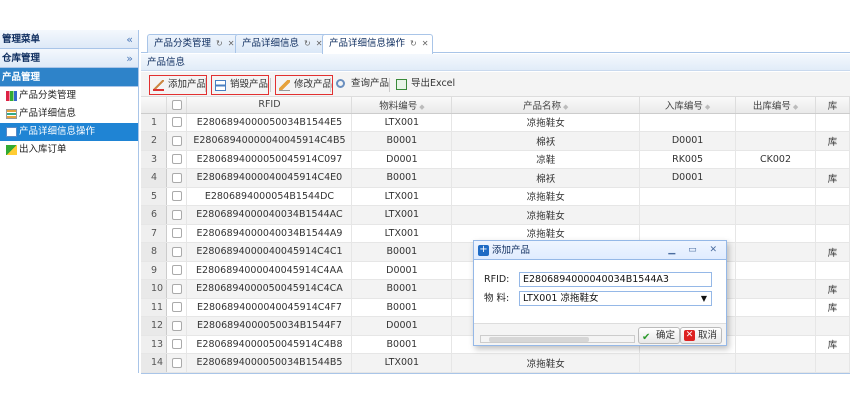  What do you see at coordinates (154, 270) in the screenshot?
I see `row-number: 9` at bounding box center [154, 270].